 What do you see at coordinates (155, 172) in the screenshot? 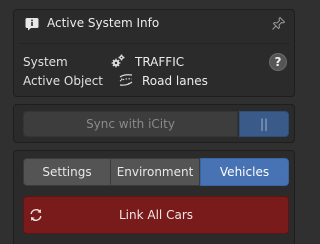
I see `tab-environment: Environment` at bounding box center [155, 172].